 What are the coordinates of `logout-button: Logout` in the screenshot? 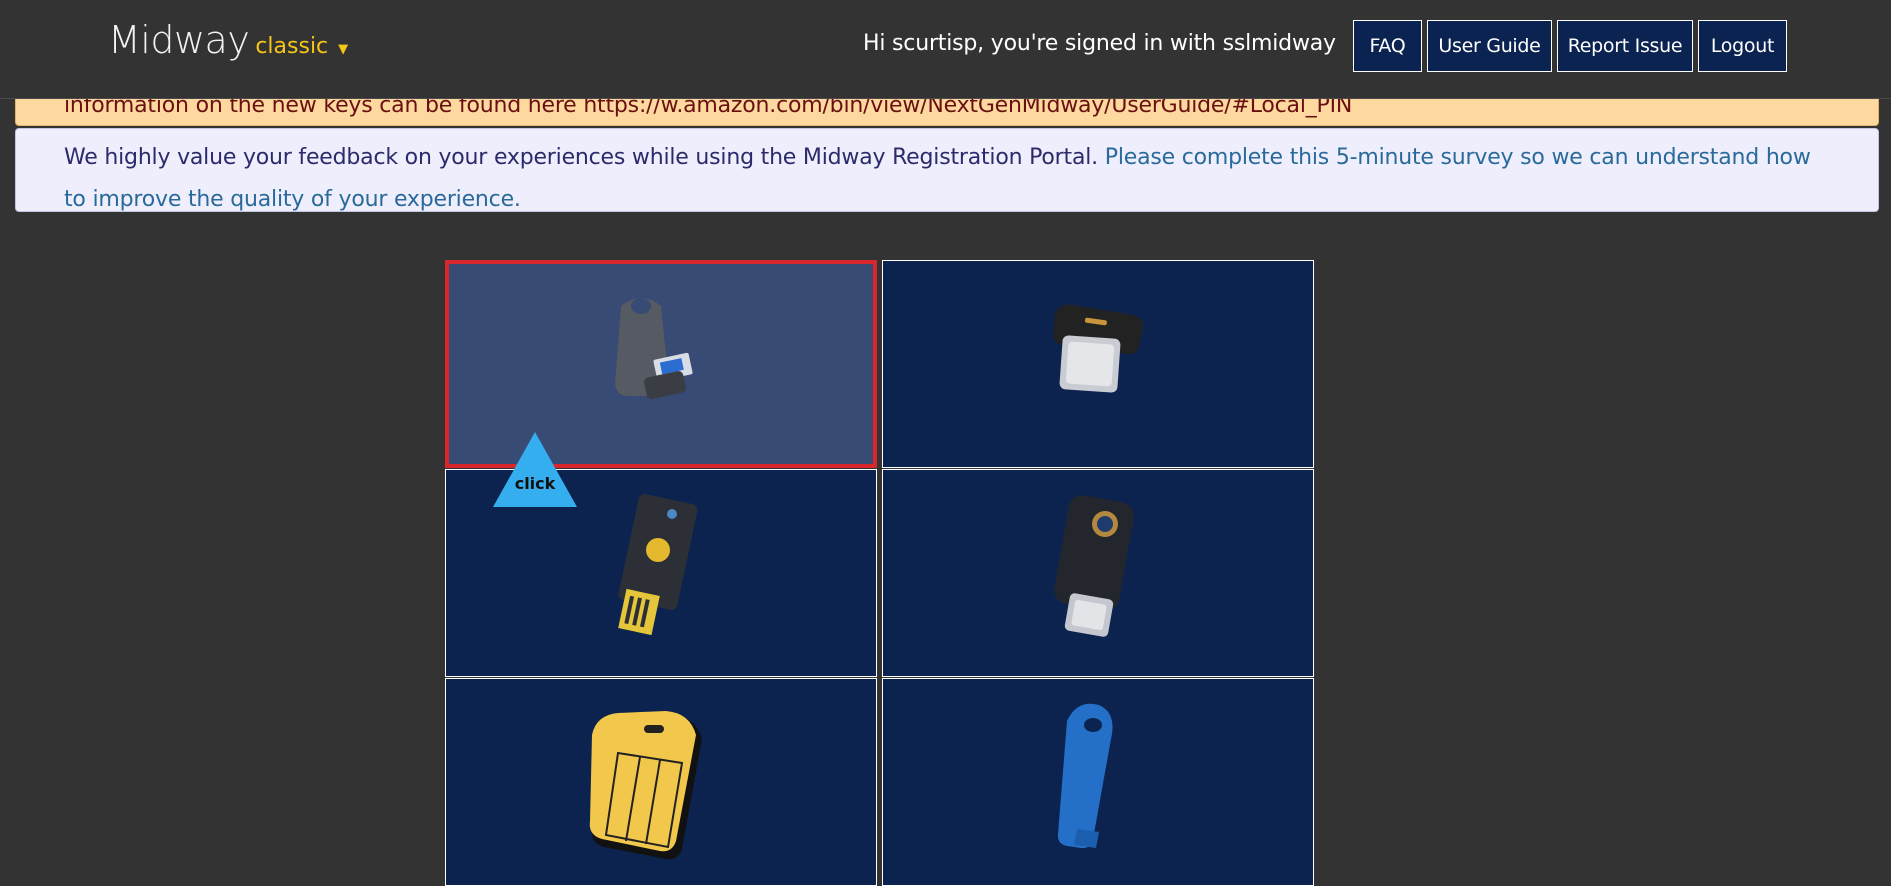 It's located at (1742, 46).